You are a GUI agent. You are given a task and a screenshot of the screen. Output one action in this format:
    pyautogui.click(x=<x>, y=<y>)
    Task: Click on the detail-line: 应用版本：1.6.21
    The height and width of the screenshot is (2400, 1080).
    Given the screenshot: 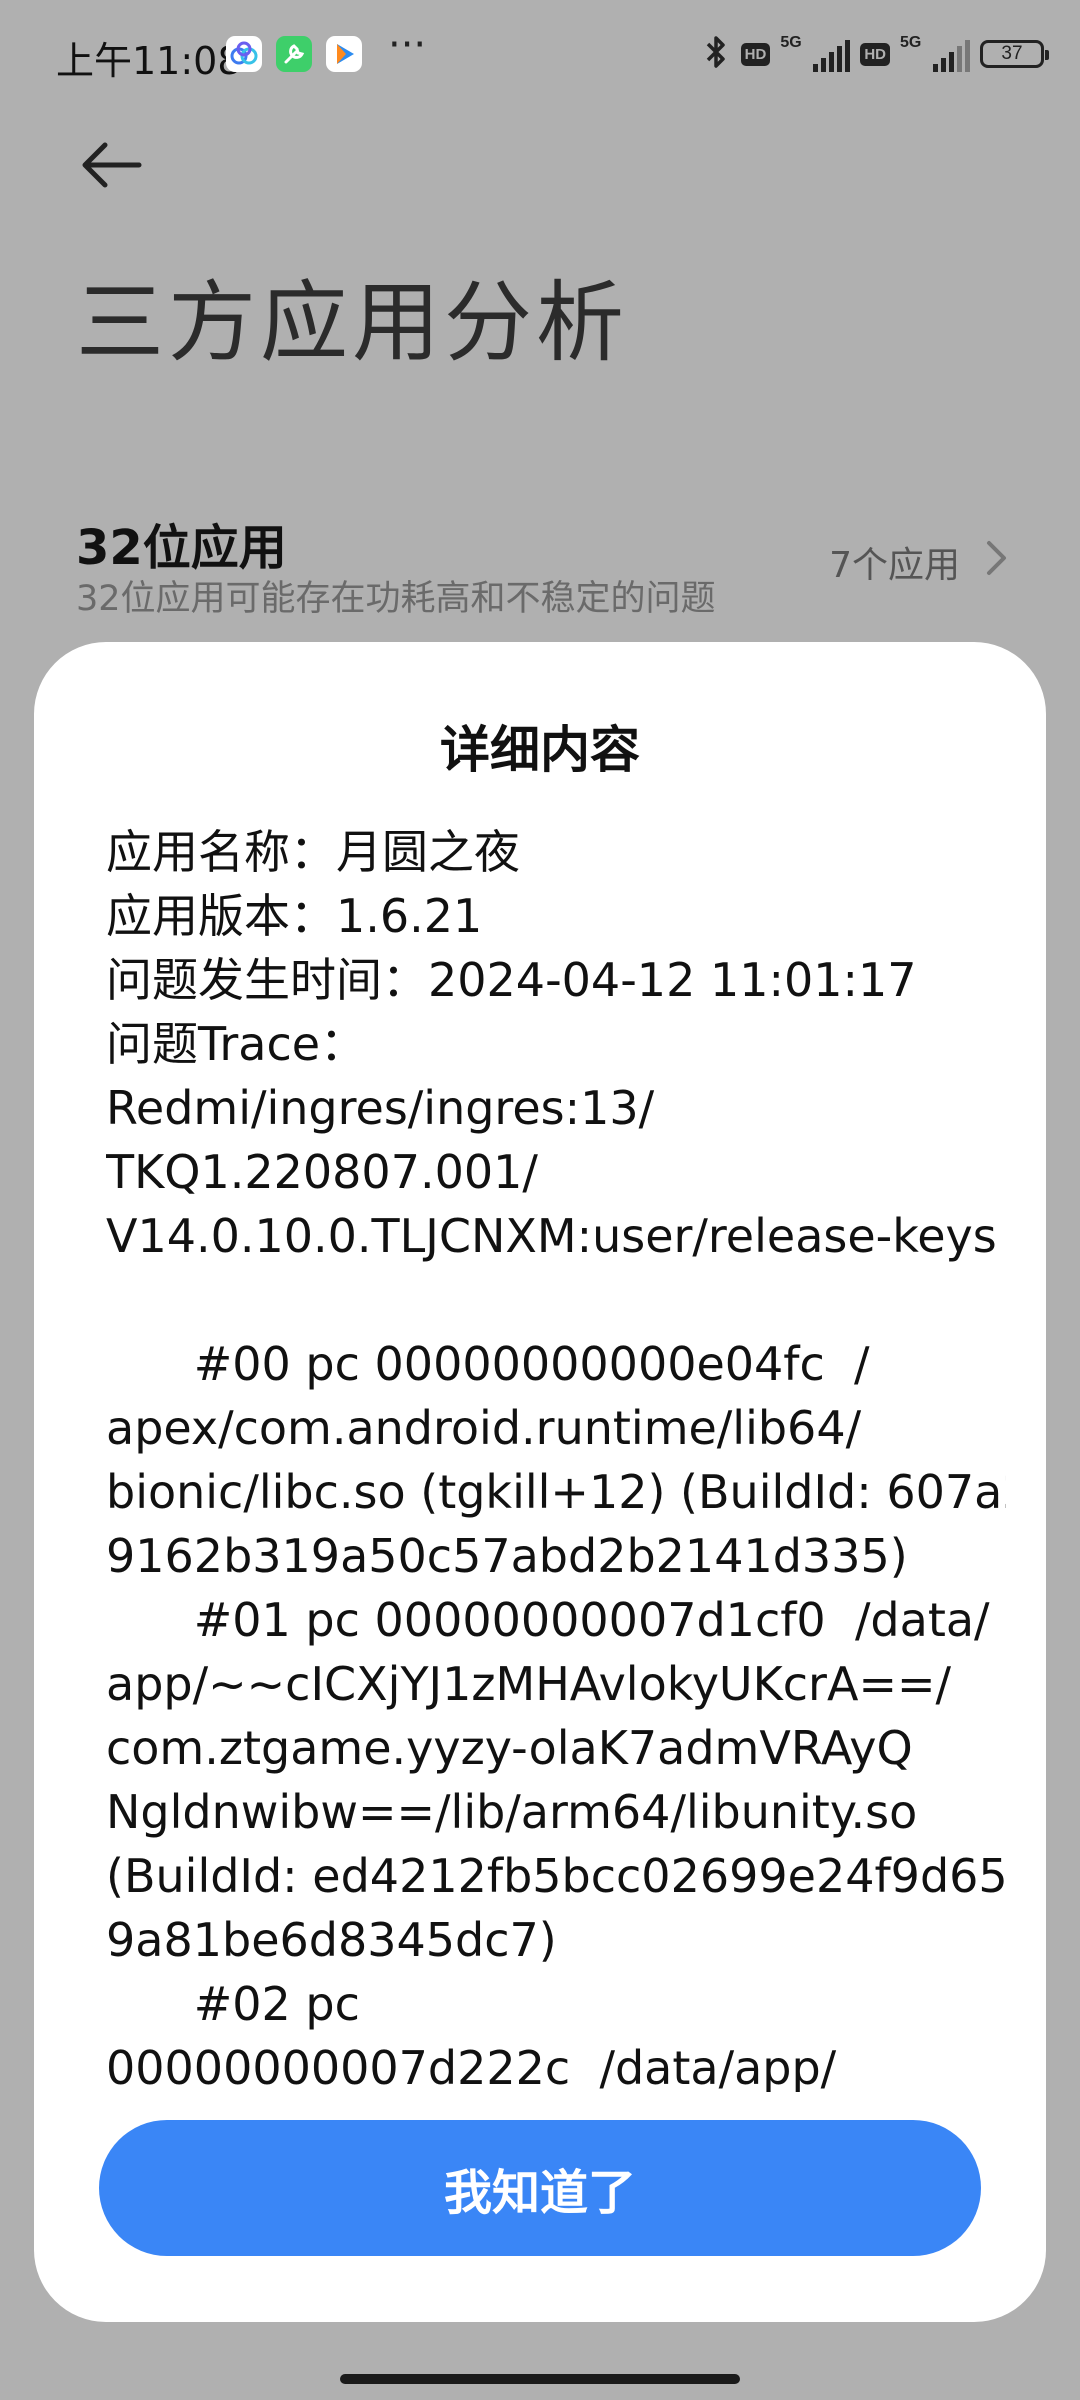 What is the action you would take?
    pyautogui.click(x=294, y=916)
    